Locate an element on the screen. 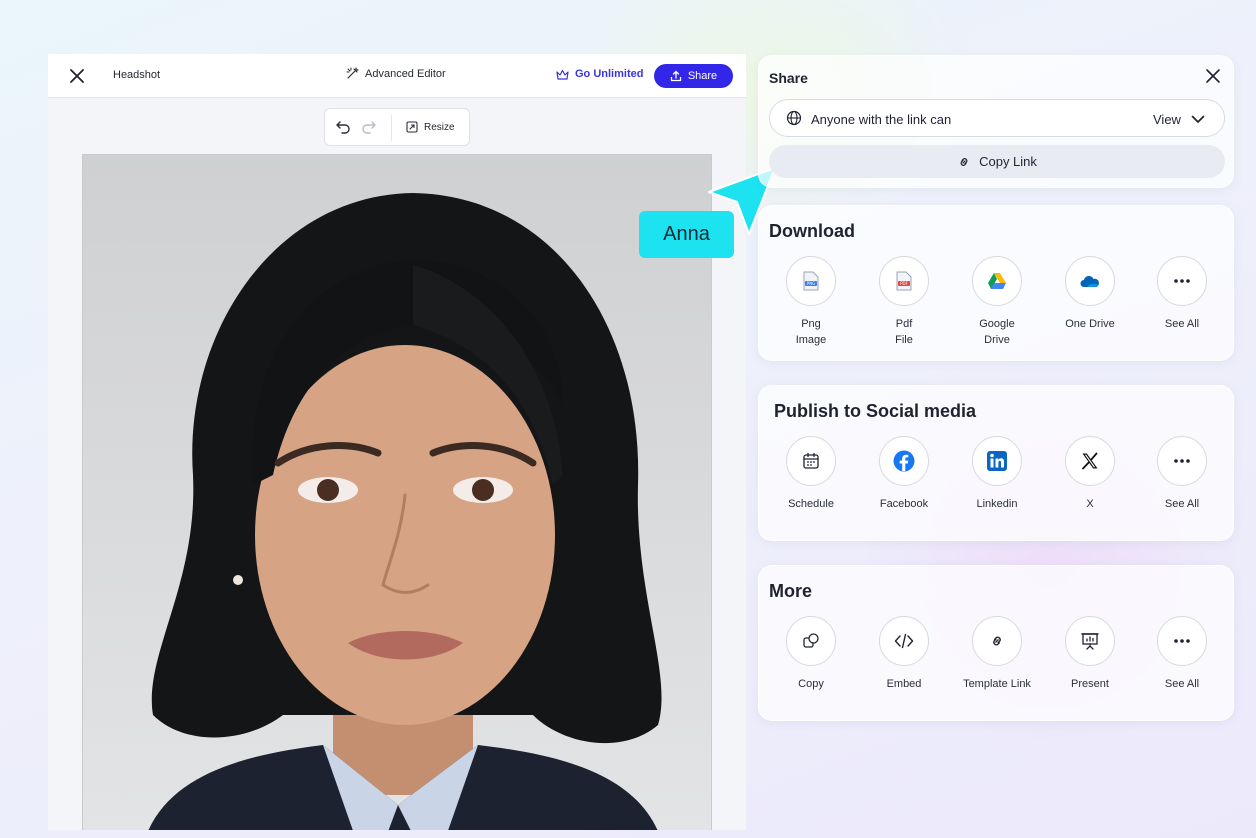 The width and height of the screenshot is (1256, 838). x-icon is located at coordinates (1090, 461).